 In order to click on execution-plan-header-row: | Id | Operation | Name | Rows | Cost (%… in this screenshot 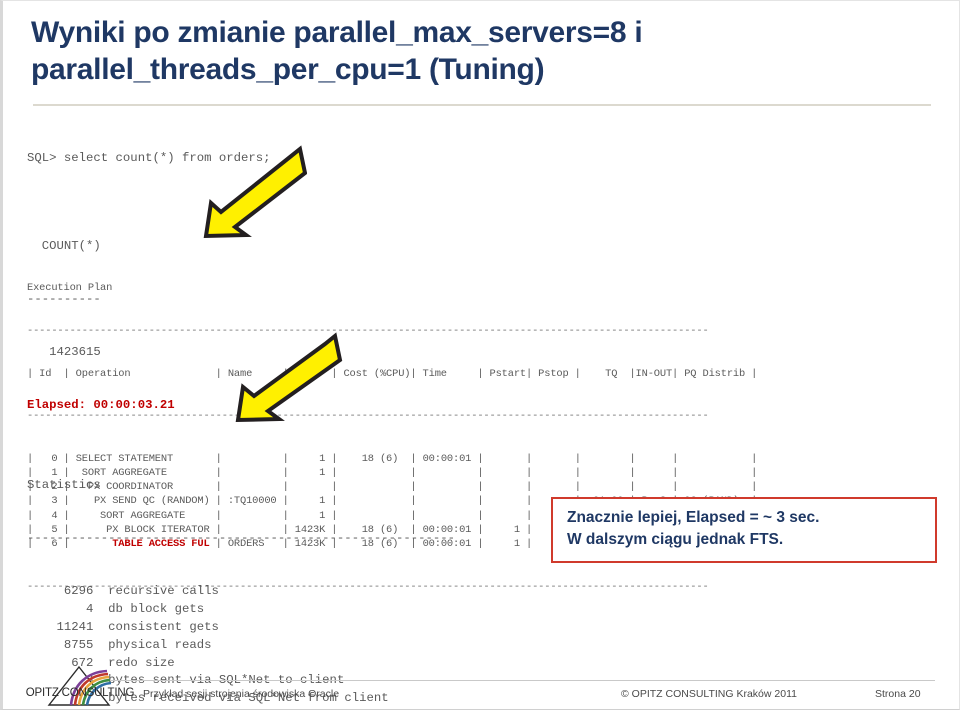, I will do `click(392, 373)`.